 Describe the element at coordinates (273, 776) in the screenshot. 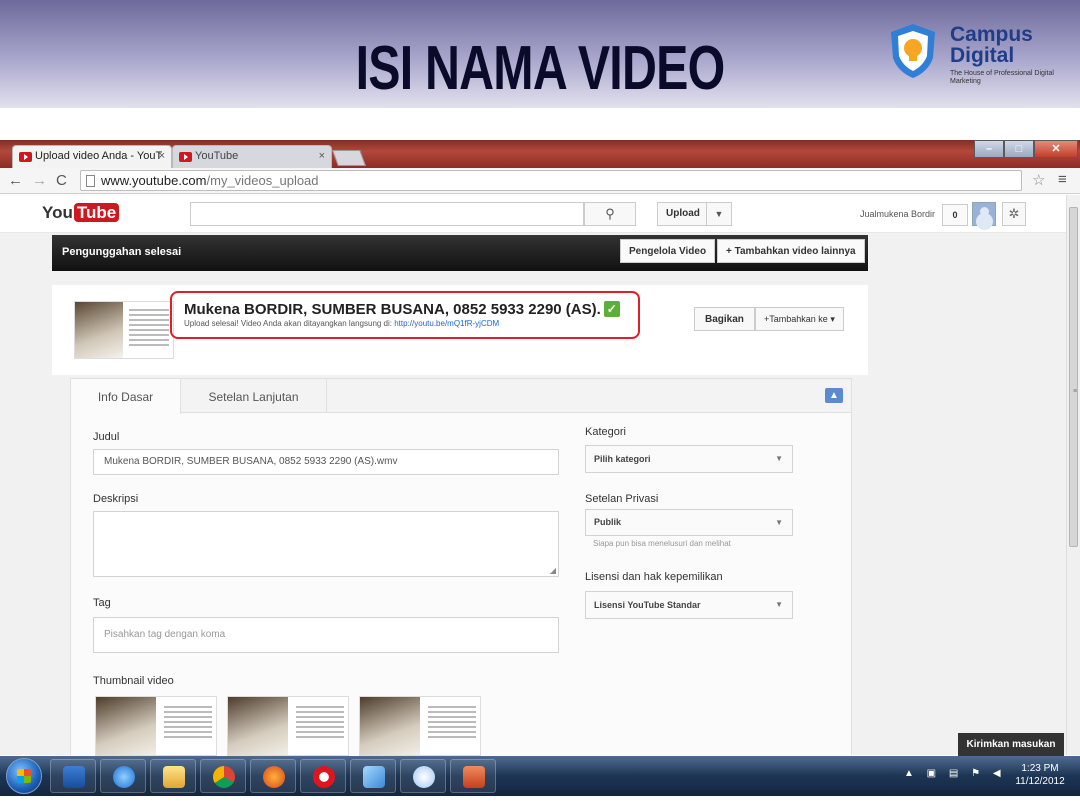

I see `firefox-icon` at that location.